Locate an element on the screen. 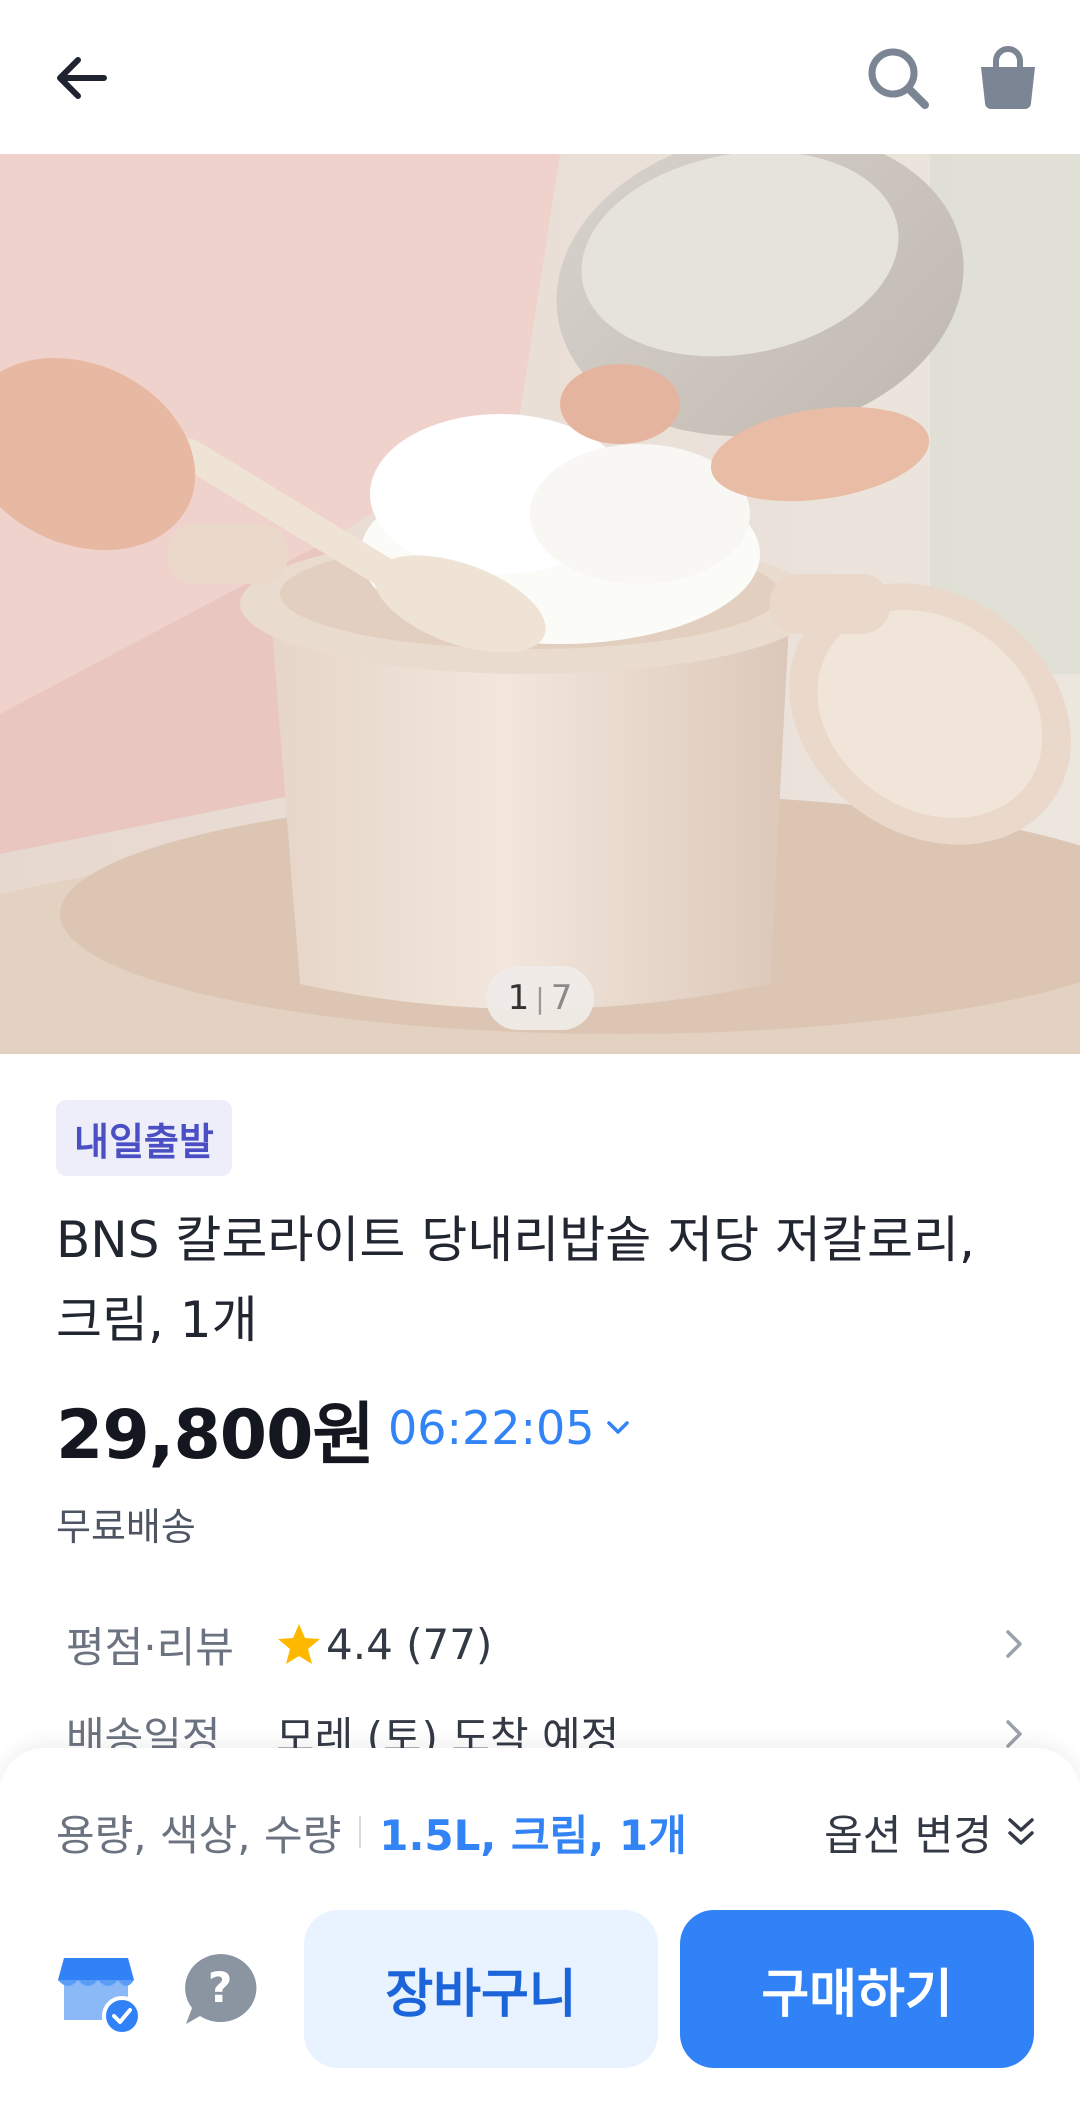  option-change-button: 옵션 변경 is located at coordinates (930, 1832).